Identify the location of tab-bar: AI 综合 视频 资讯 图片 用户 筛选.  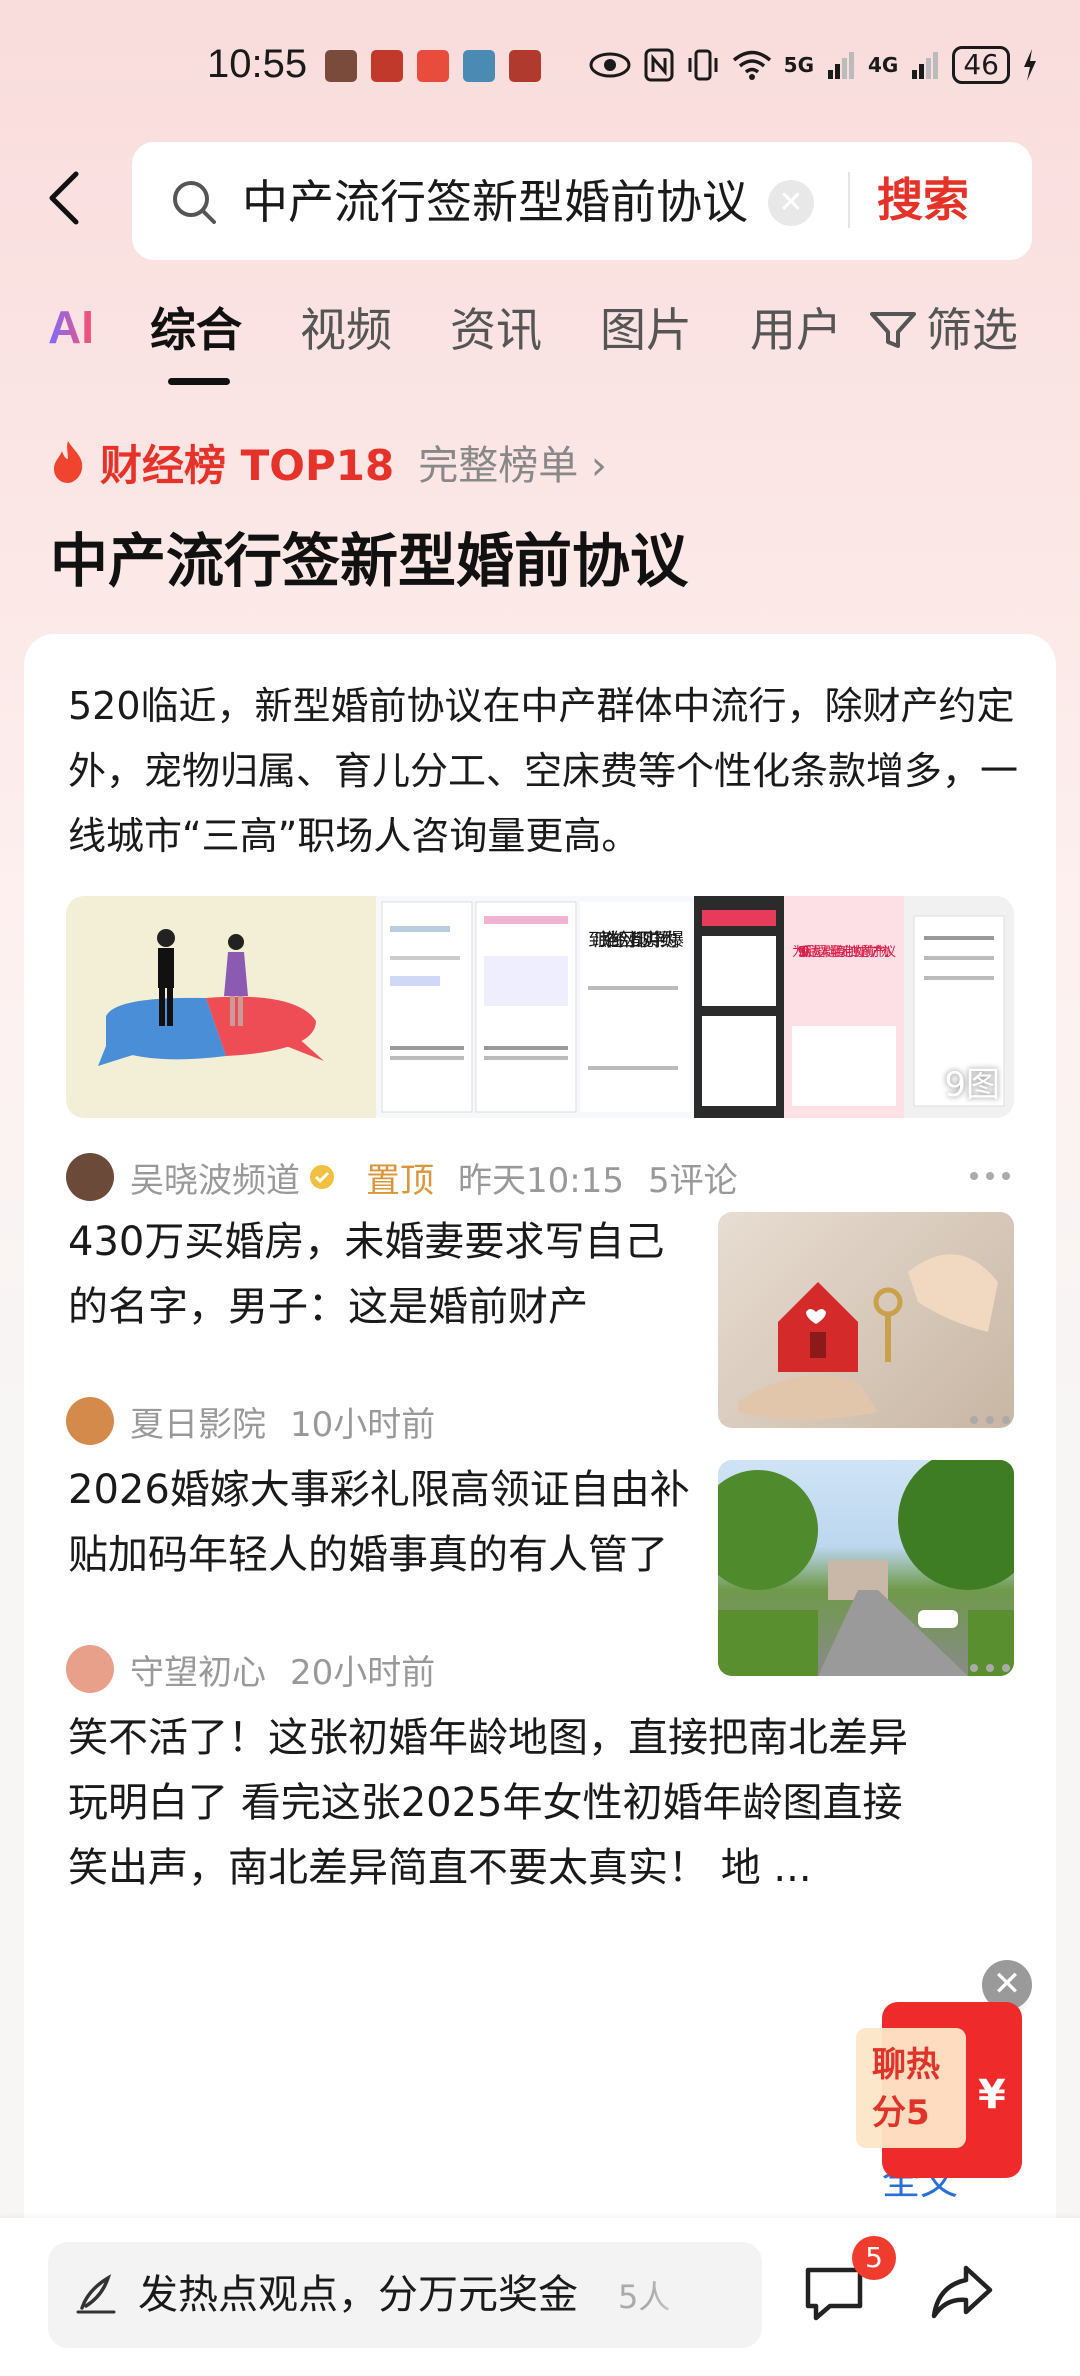
(540, 345).